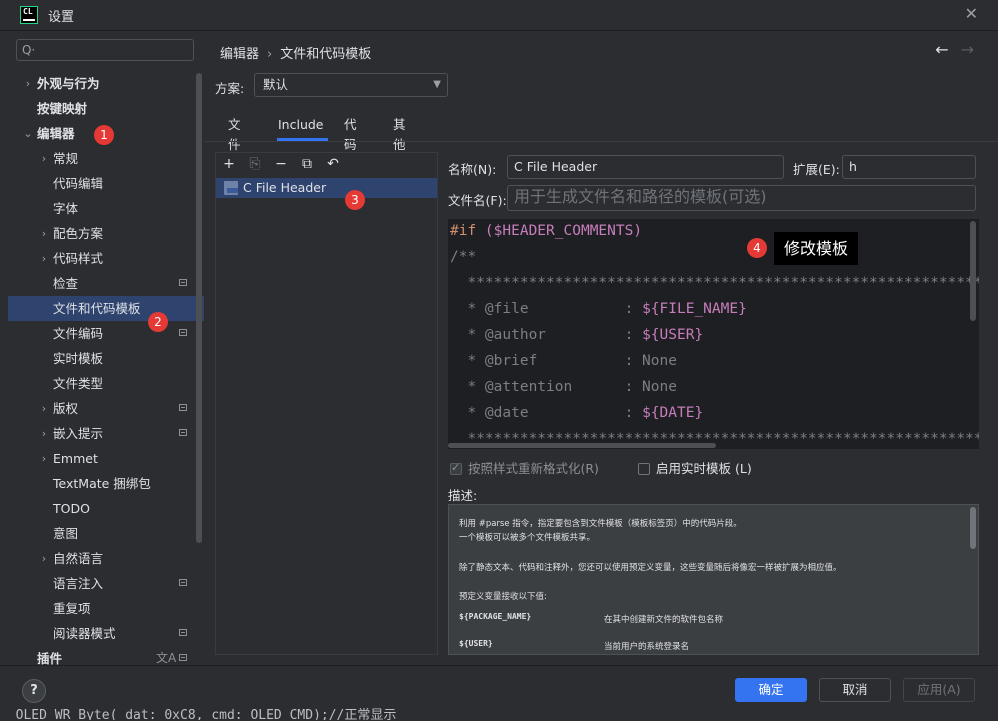 The image size is (998, 721). Describe the element at coordinates (106, 83) in the screenshot. I see `sidebar-item: › 外观与行为` at that location.